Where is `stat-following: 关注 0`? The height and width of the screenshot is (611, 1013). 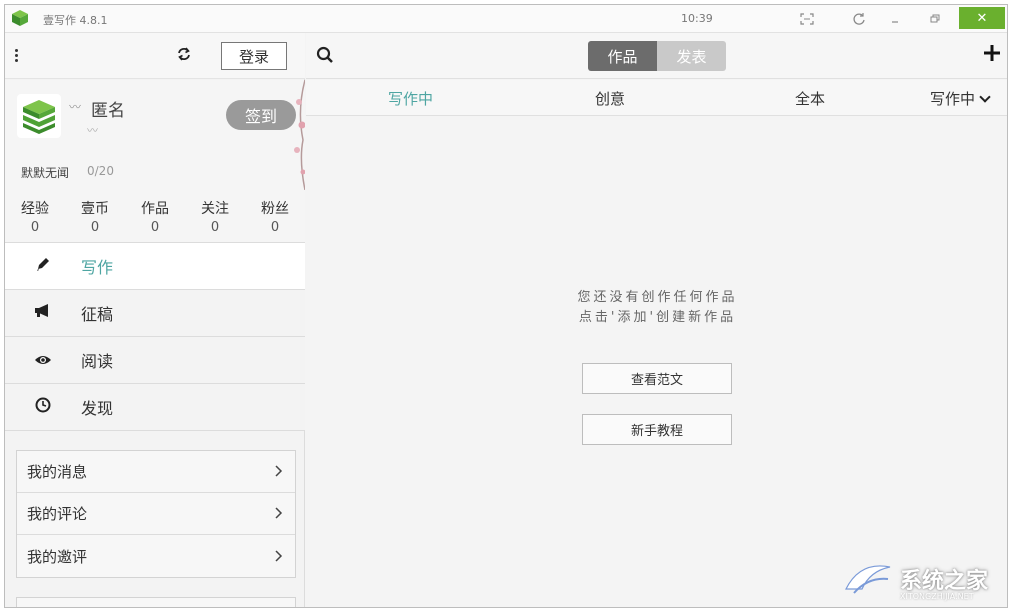
stat-following: 关注 0 is located at coordinates (215, 216).